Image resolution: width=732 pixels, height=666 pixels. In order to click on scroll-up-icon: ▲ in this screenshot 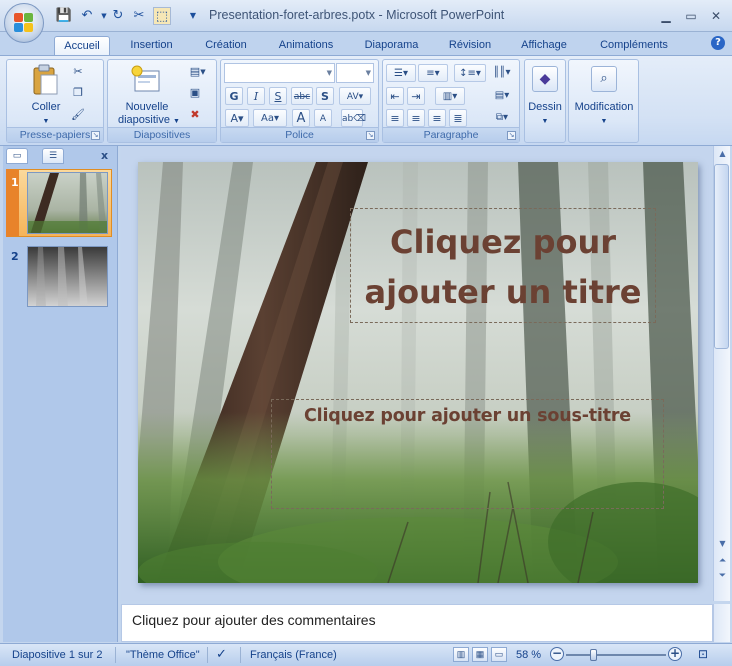, I will do `click(722, 154)`.